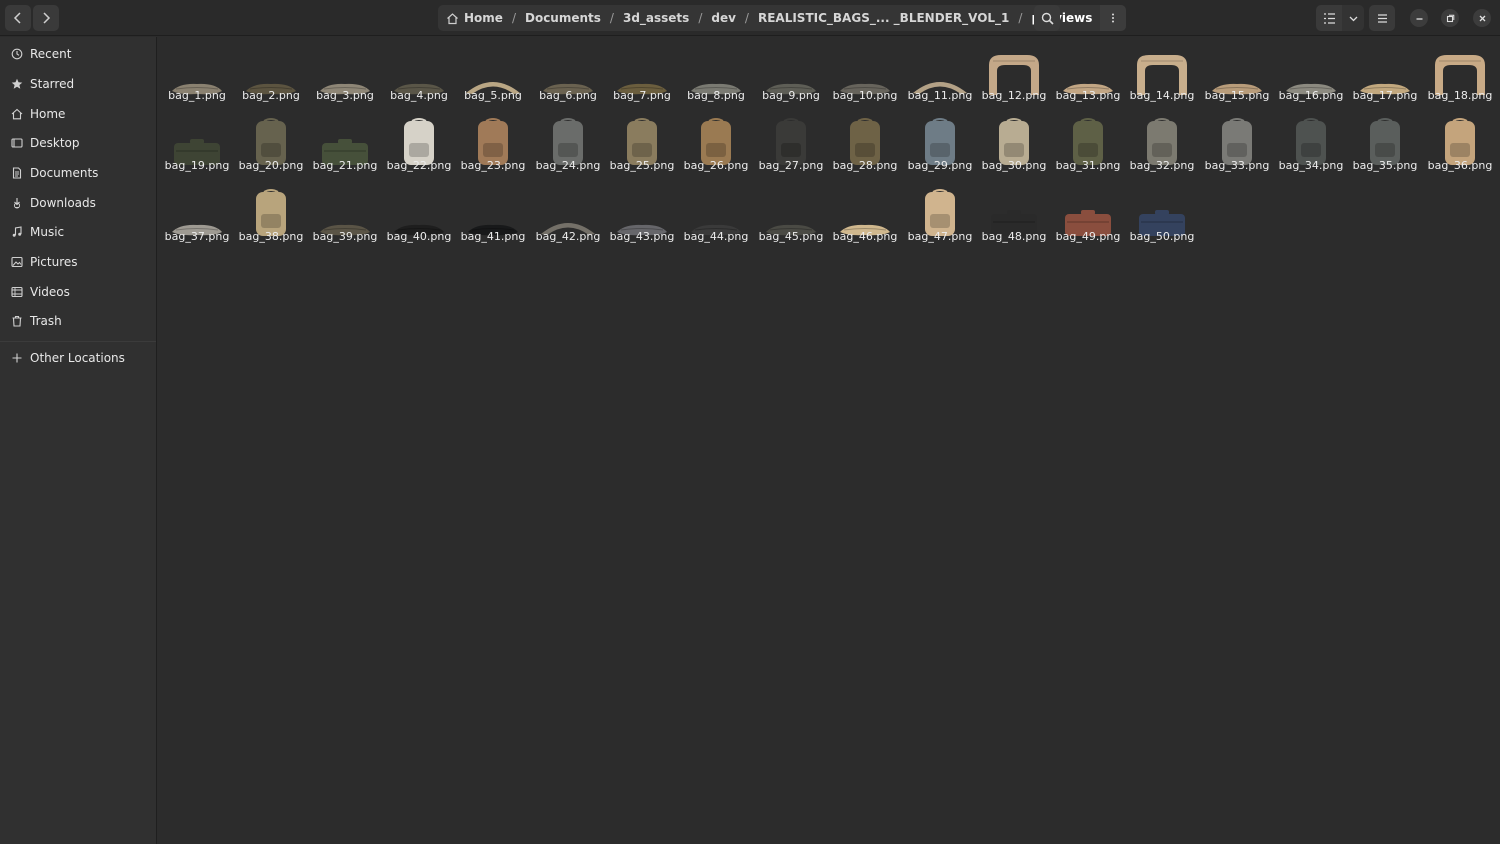 This screenshot has height=844, width=1500. What do you see at coordinates (78, 114) in the screenshot?
I see `sidebar-item-home: Home` at bounding box center [78, 114].